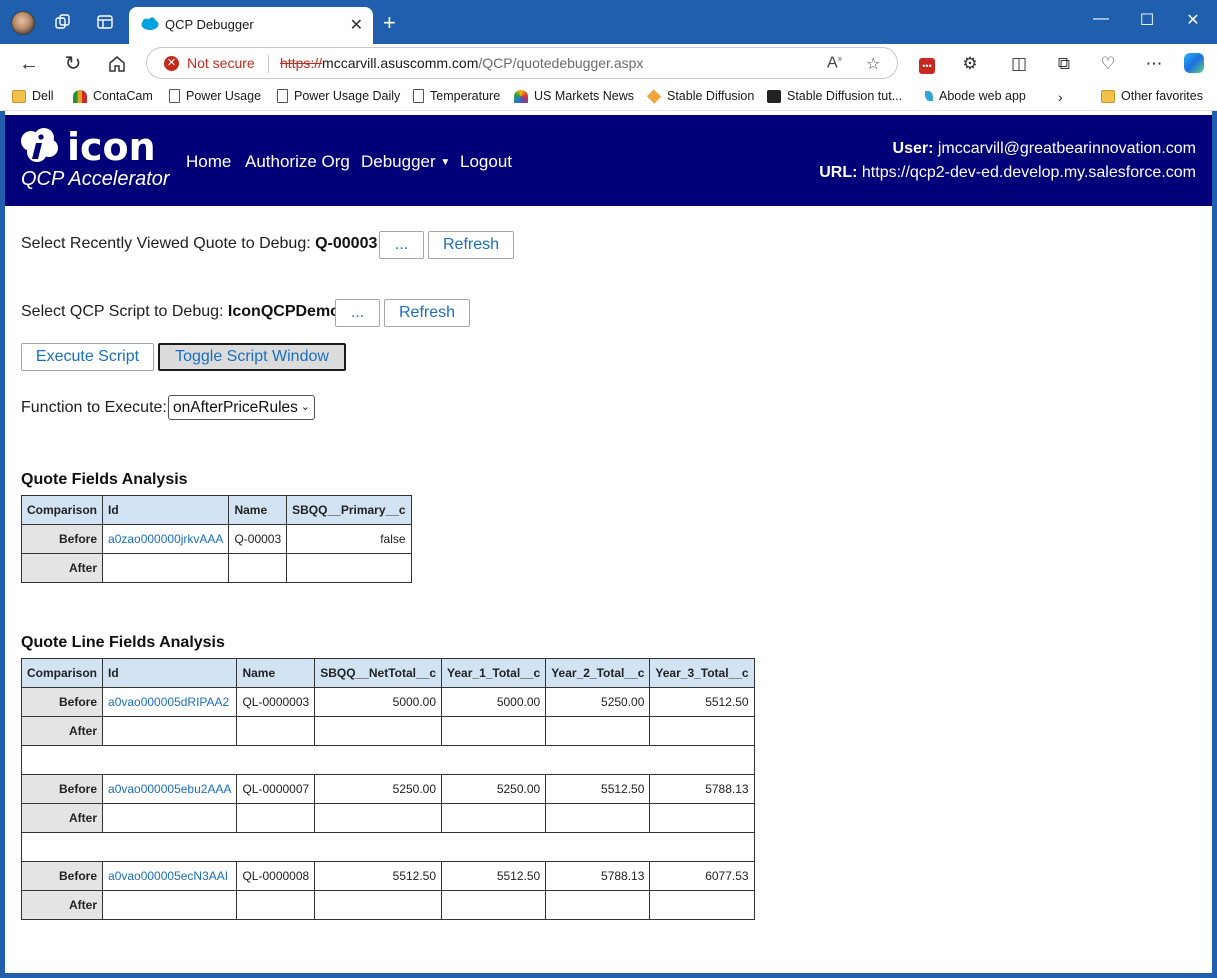 Image resolution: width=1217 pixels, height=978 pixels. What do you see at coordinates (927, 64) in the screenshot?
I see `extension-red-icon: •••` at bounding box center [927, 64].